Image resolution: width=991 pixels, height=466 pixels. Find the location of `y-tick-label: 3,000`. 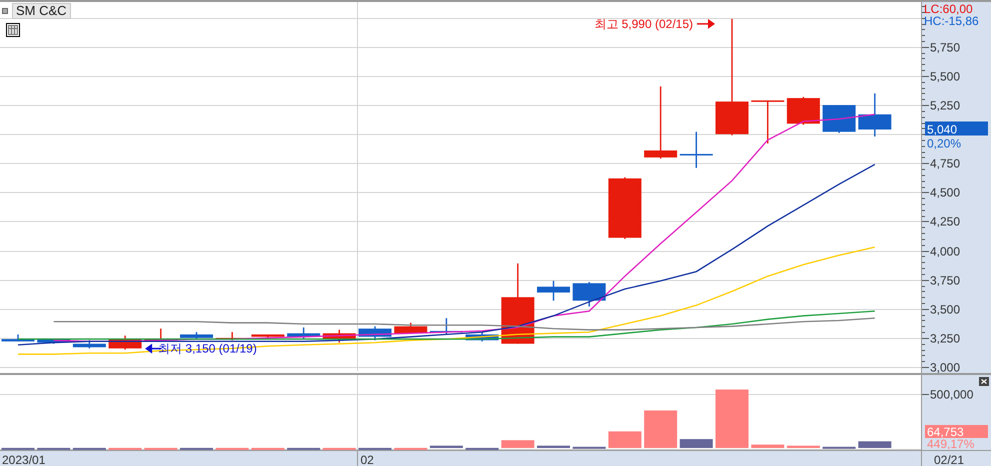

y-tick-label: 3,000 is located at coordinates (945, 367).